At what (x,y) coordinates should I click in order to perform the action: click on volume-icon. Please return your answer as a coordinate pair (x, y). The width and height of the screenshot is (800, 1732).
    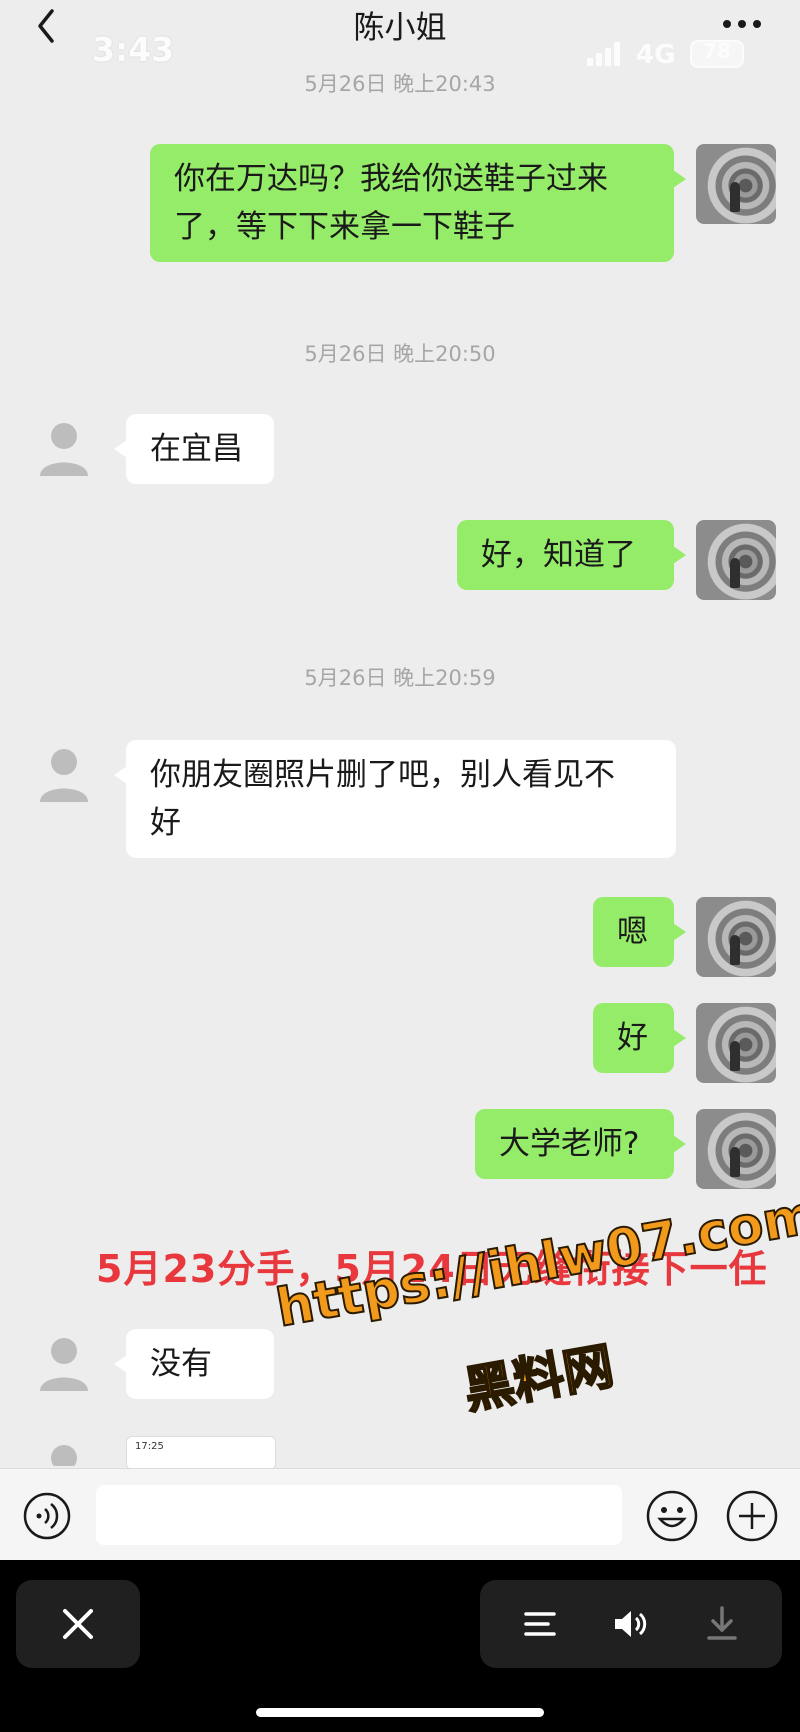
    Looking at the image, I should click on (631, 1624).